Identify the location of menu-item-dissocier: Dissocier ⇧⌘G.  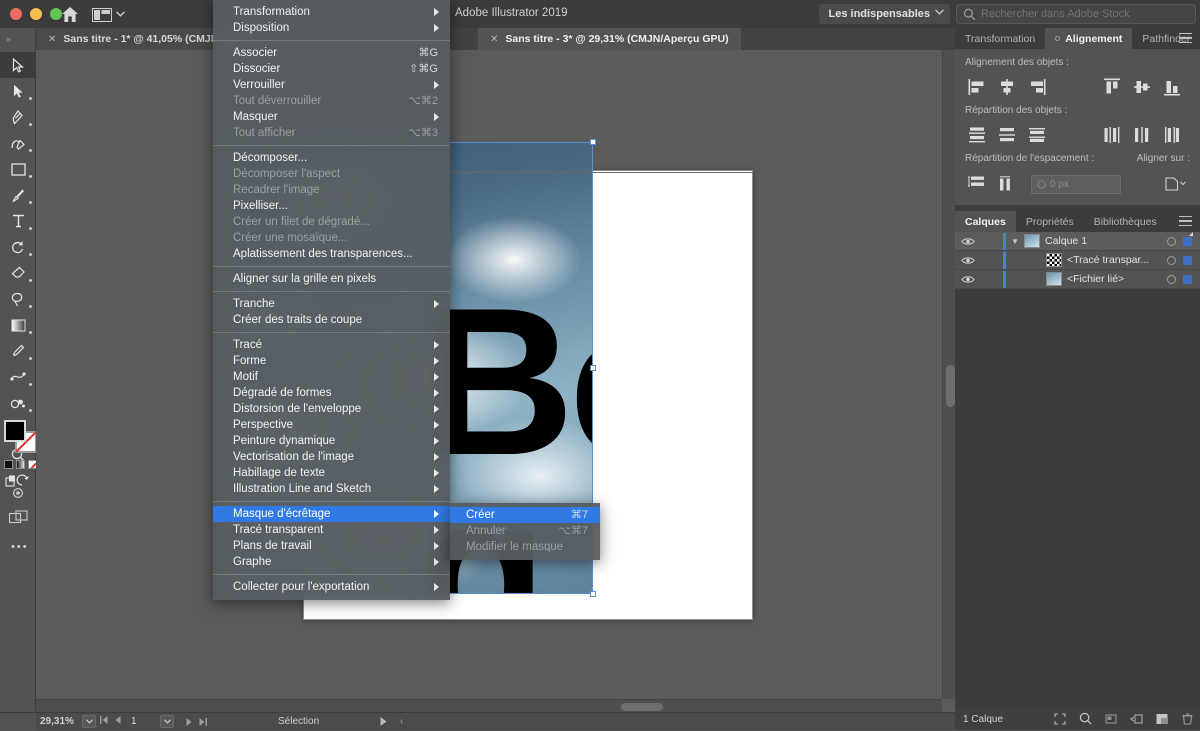
(331, 69).